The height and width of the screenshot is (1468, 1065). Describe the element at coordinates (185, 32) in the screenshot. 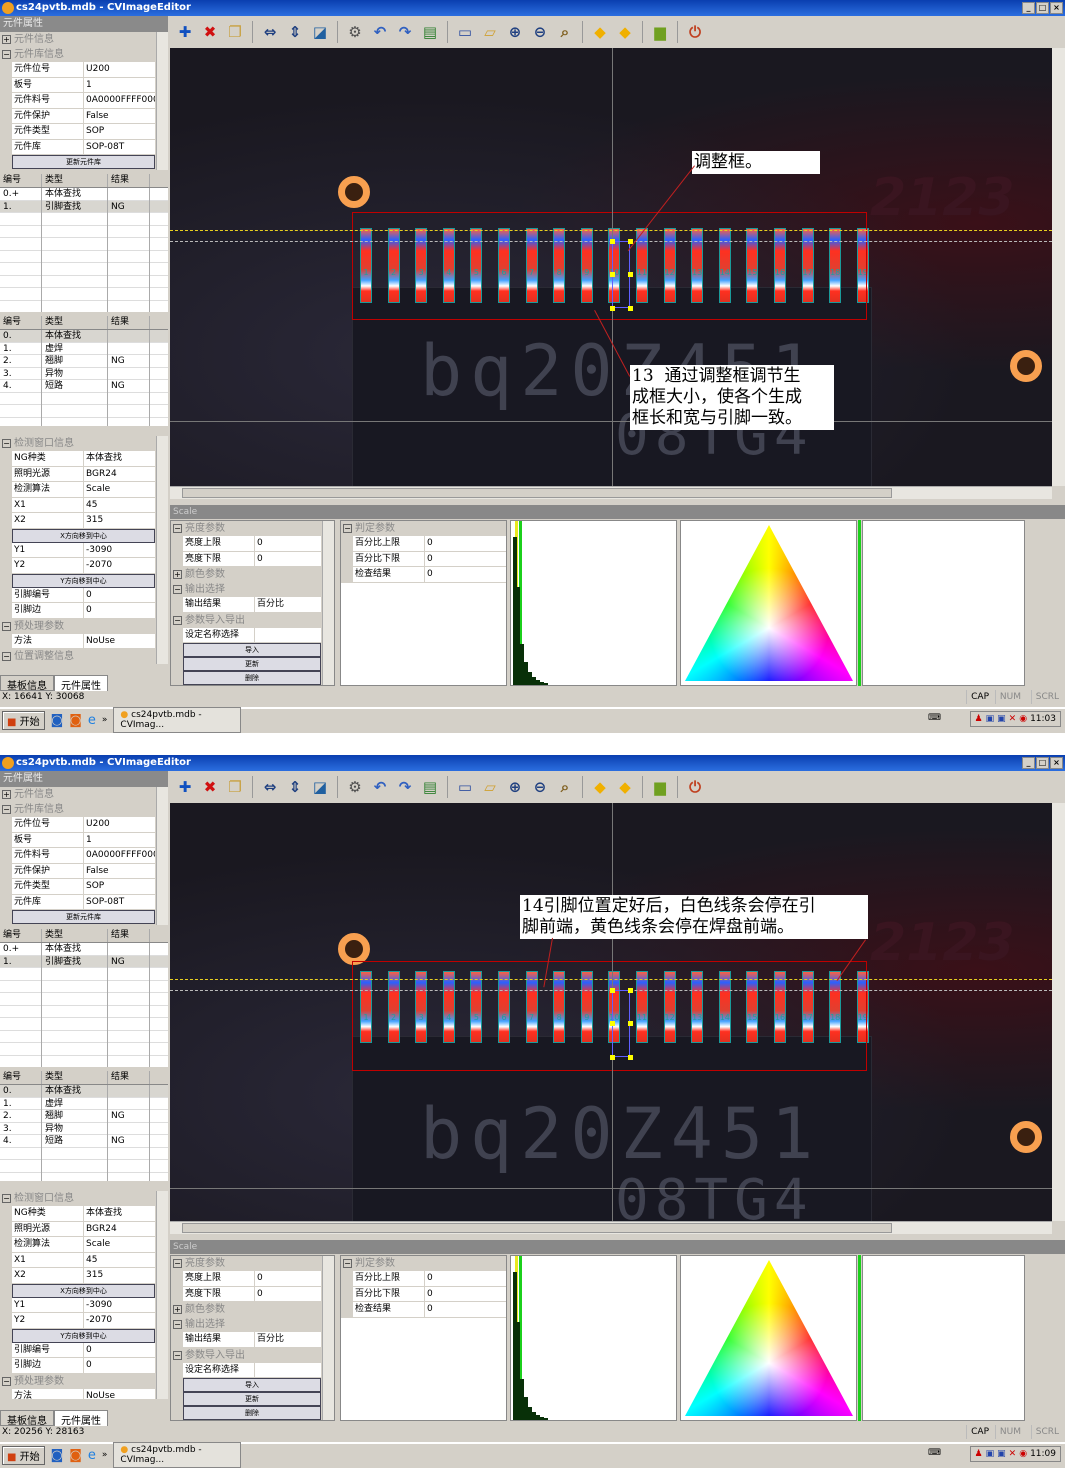

I see `add-icon: ✚` at that location.